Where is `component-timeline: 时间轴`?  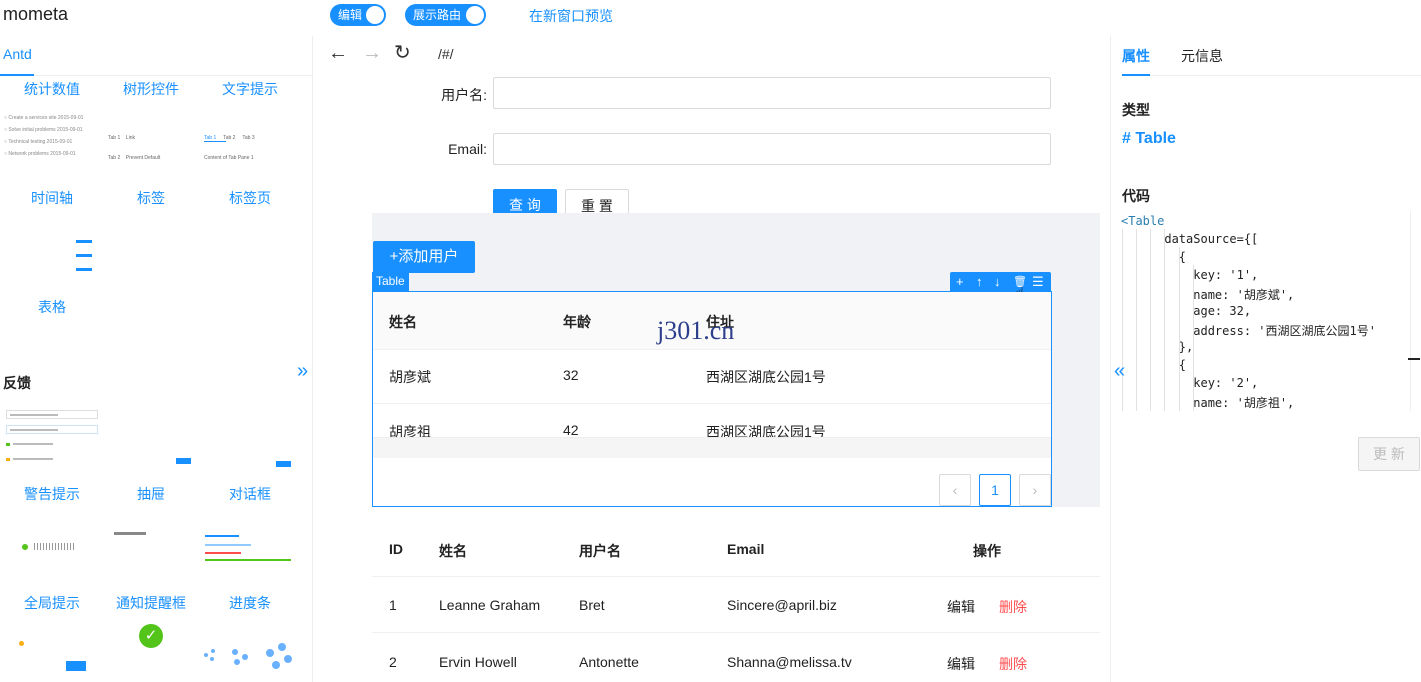 component-timeline: 时间轴 is located at coordinates (52, 198).